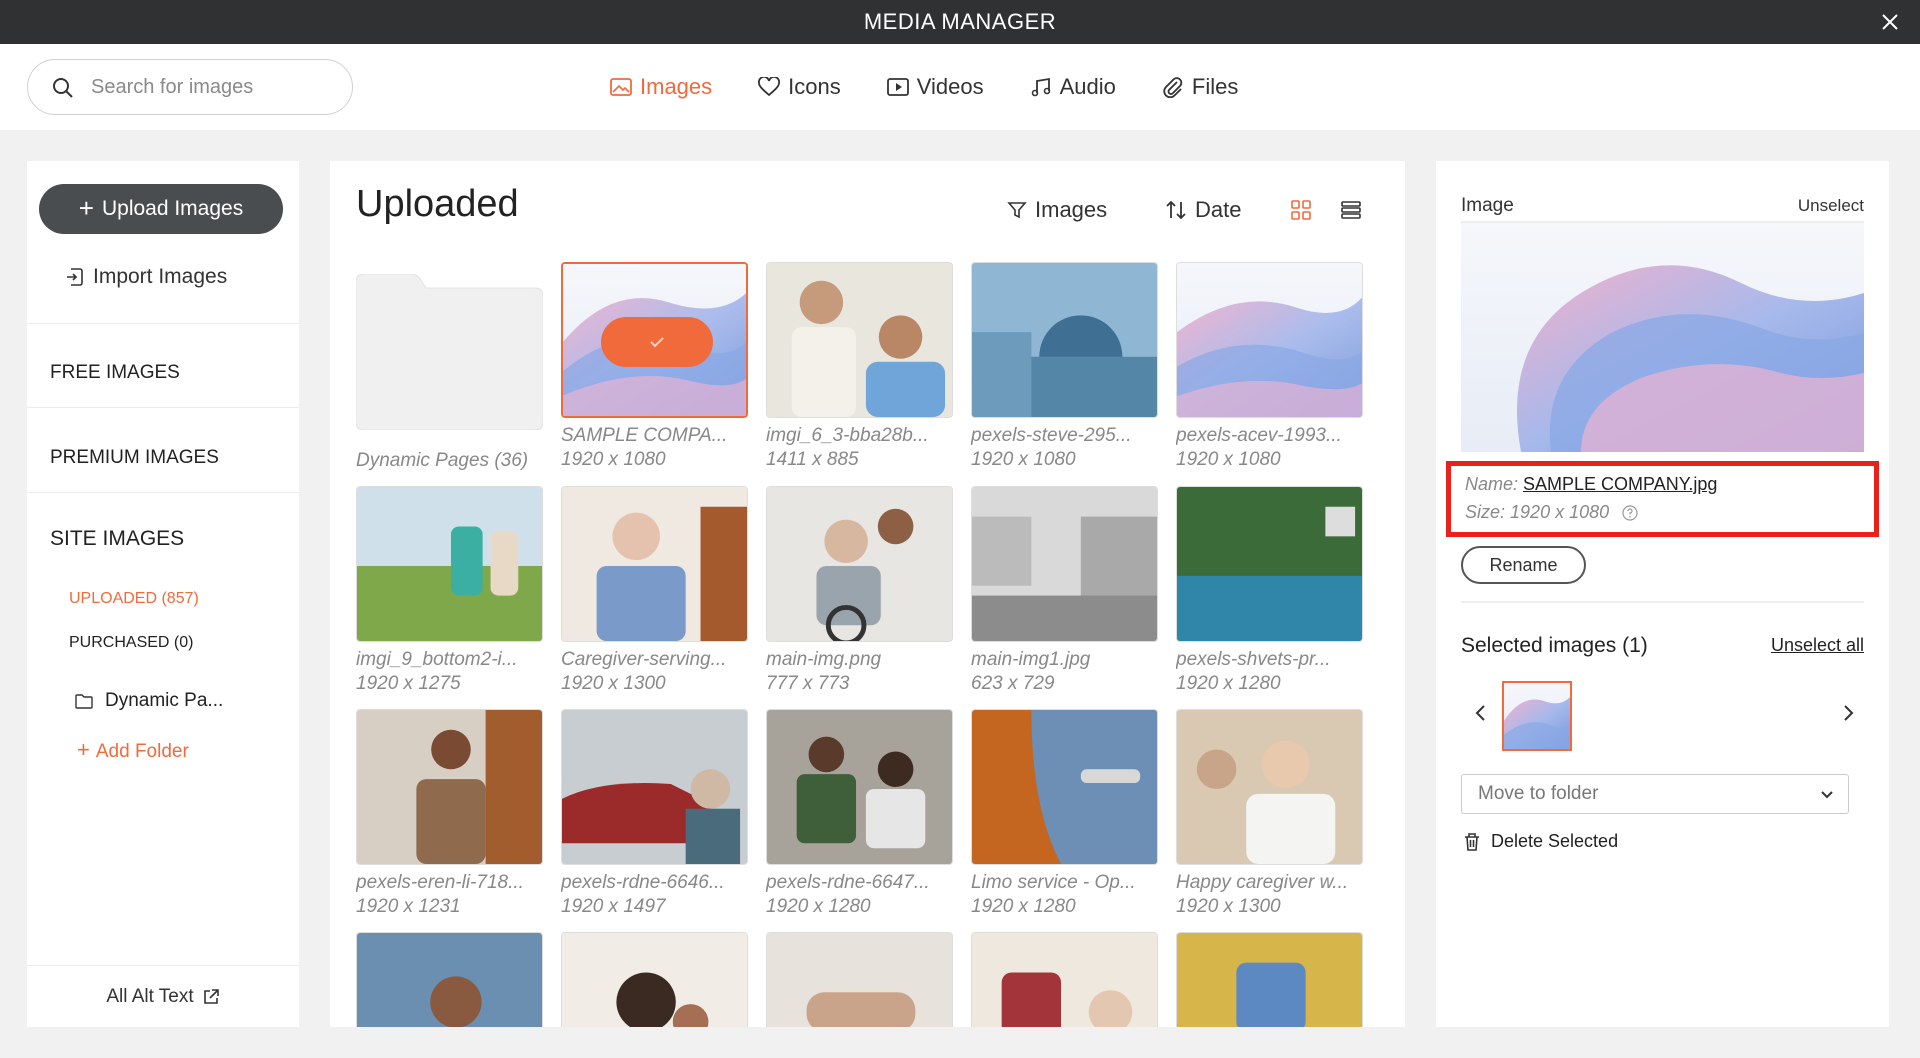 The width and height of the screenshot is (1920, 1058). I want to click on image-tile: main-img.png 777 x 773, so click(859, 591).